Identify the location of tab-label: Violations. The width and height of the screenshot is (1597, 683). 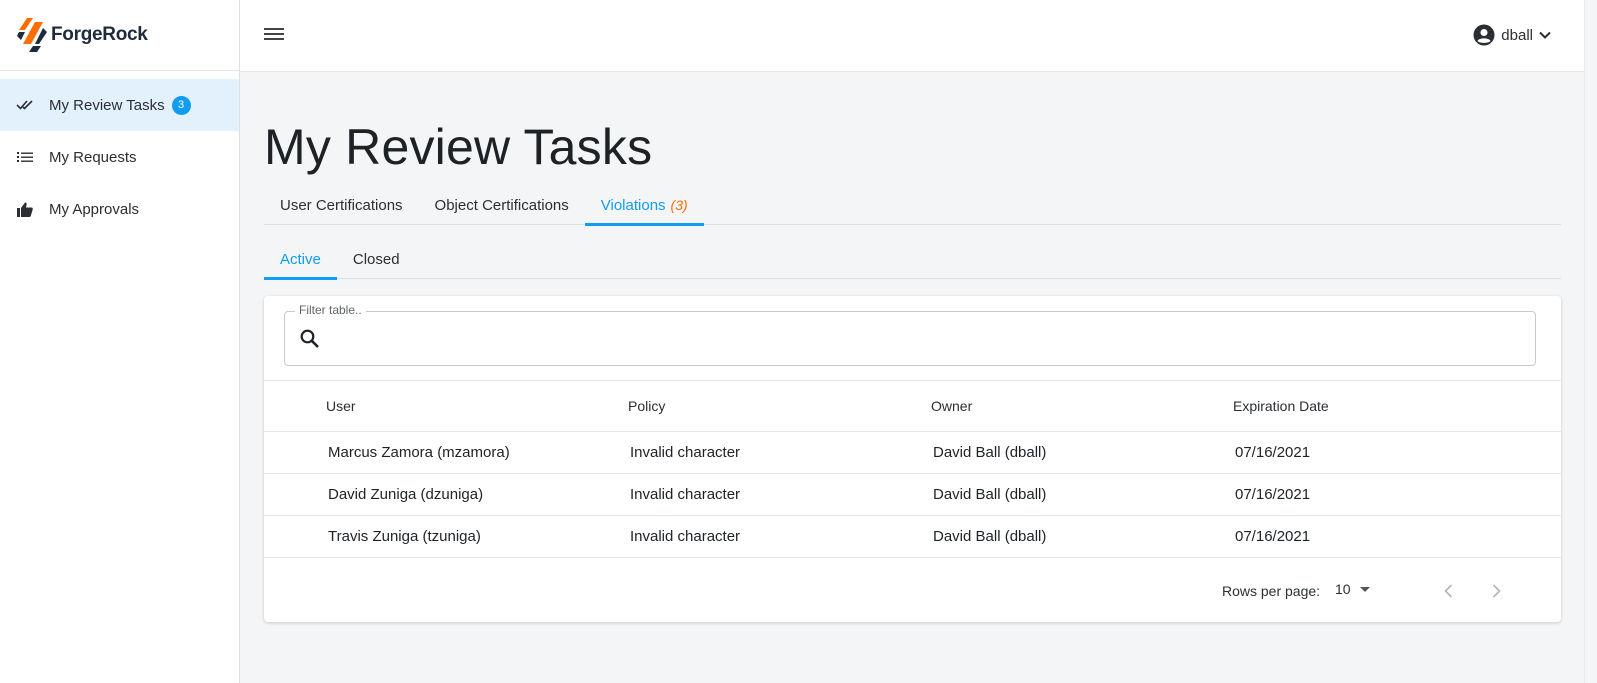
(633, 205).